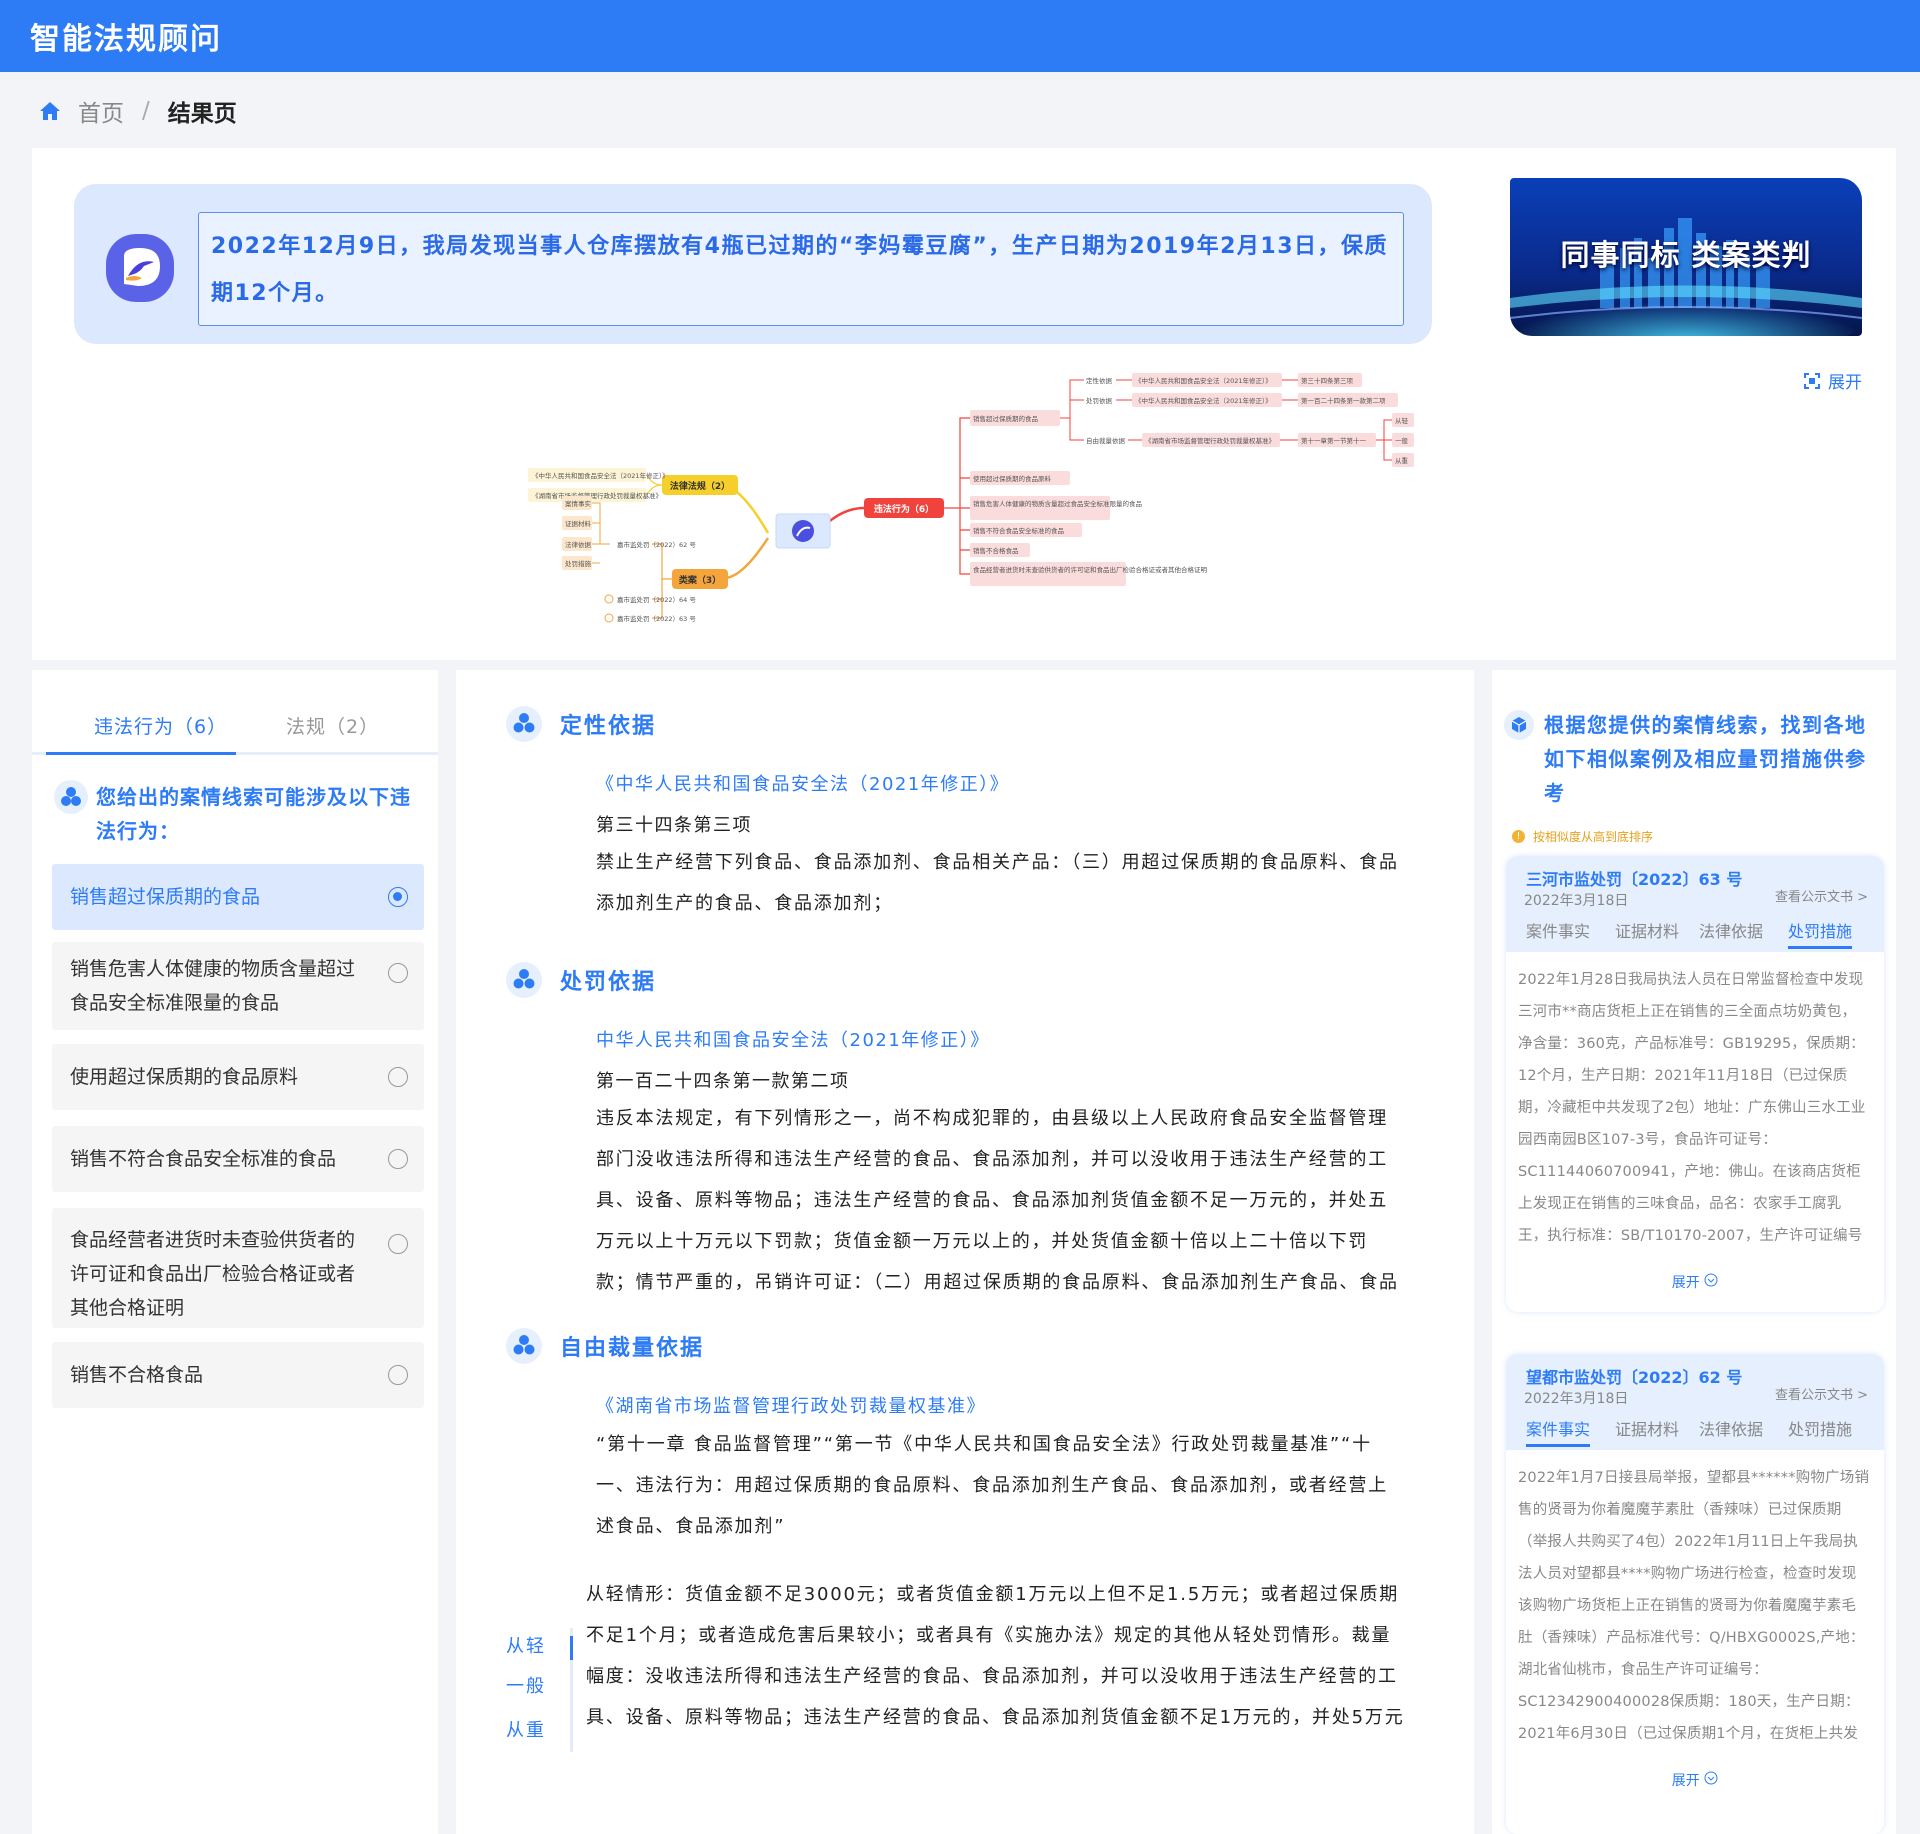 This screenshot has height=1834, width=1920. Describe the element at coordinates (1090, 569) in the screenshot. I see `mindmap-violation-item-label: 食品经营者进货时未查验供货者的许可证和食品出厂检验合格证或者其他合格证明` at that location.